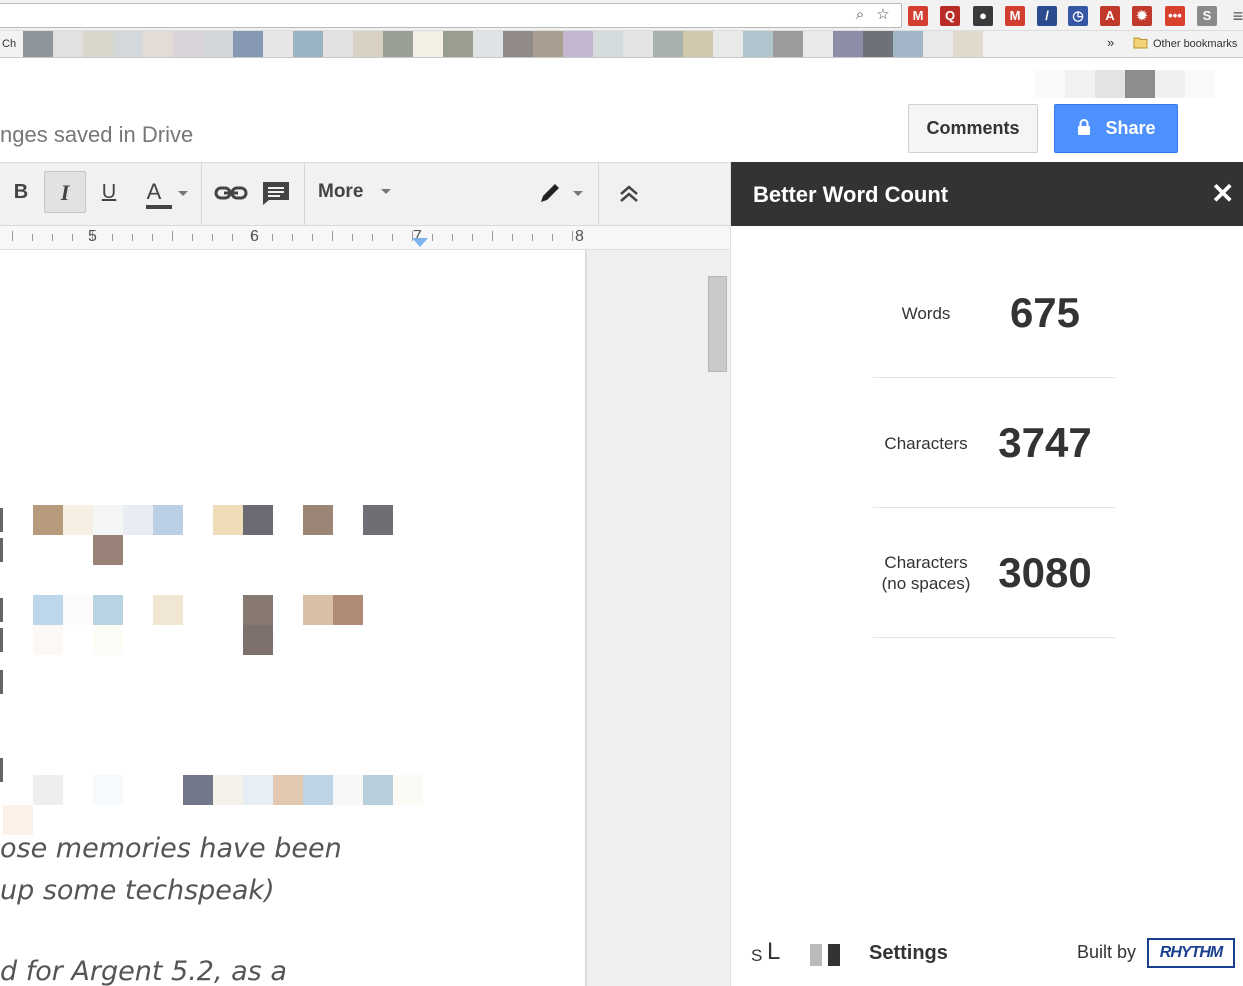  I want to click on ruler-number: 6, so click(254, 236).